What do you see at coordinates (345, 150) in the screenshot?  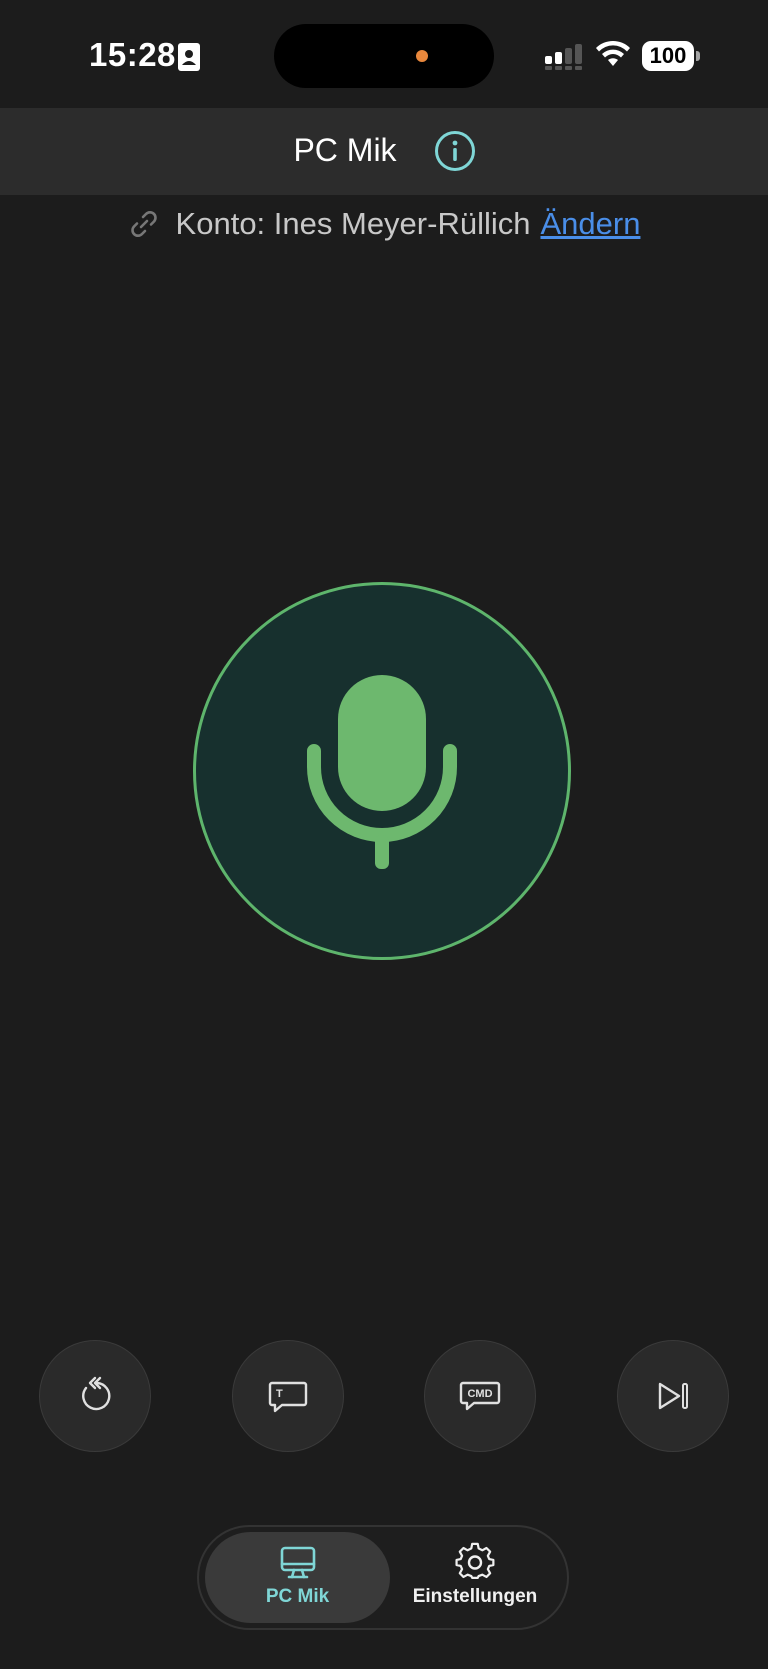 I see `page-title: PC Mik` at bounding box center [345, 150].